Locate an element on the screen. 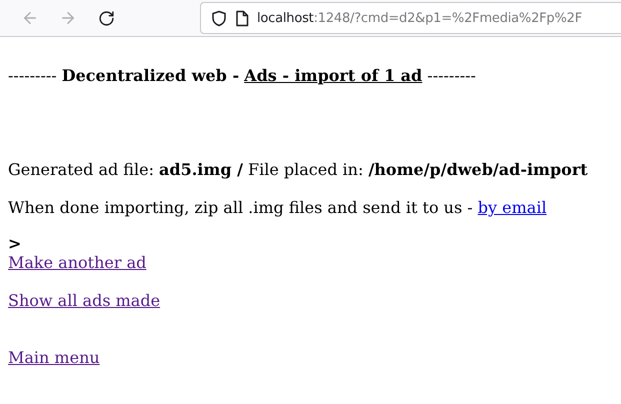 The height and width of the screenshot is (404, 621). shield-icon is located at coordinates (219, 18).